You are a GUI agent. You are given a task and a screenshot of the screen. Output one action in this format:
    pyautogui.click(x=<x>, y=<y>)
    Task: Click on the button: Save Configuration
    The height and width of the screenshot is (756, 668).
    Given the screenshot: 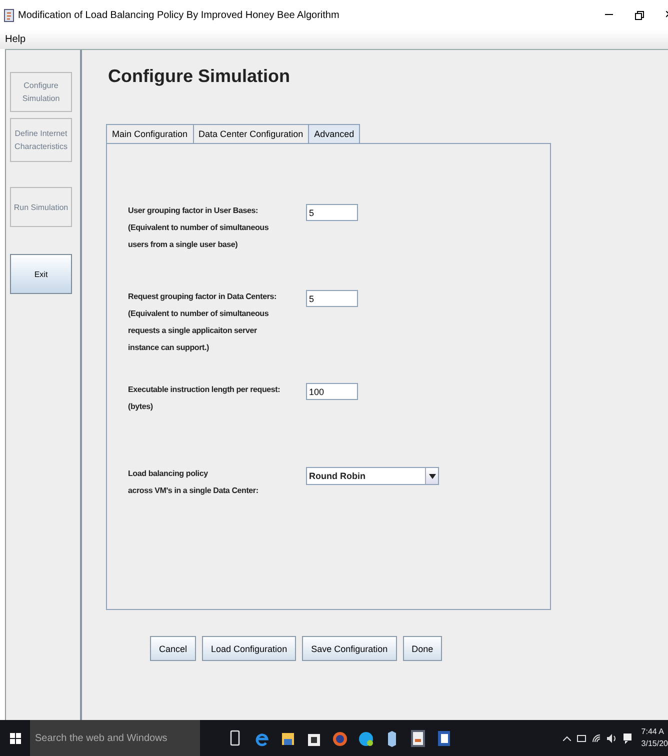 What is the action you would take?
    pyautogui.click(x=349, y=648)
    